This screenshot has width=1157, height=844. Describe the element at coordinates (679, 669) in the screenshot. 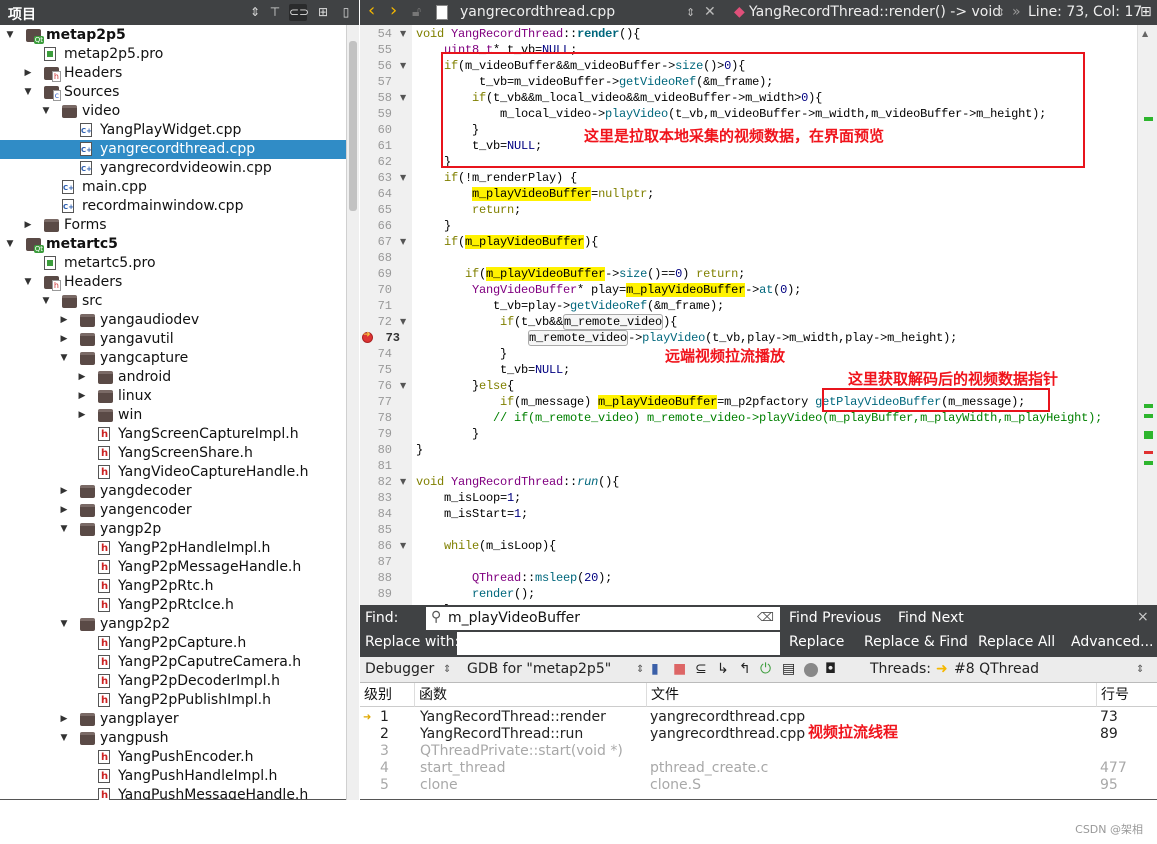

I see `stop-icon: ■` at that location.